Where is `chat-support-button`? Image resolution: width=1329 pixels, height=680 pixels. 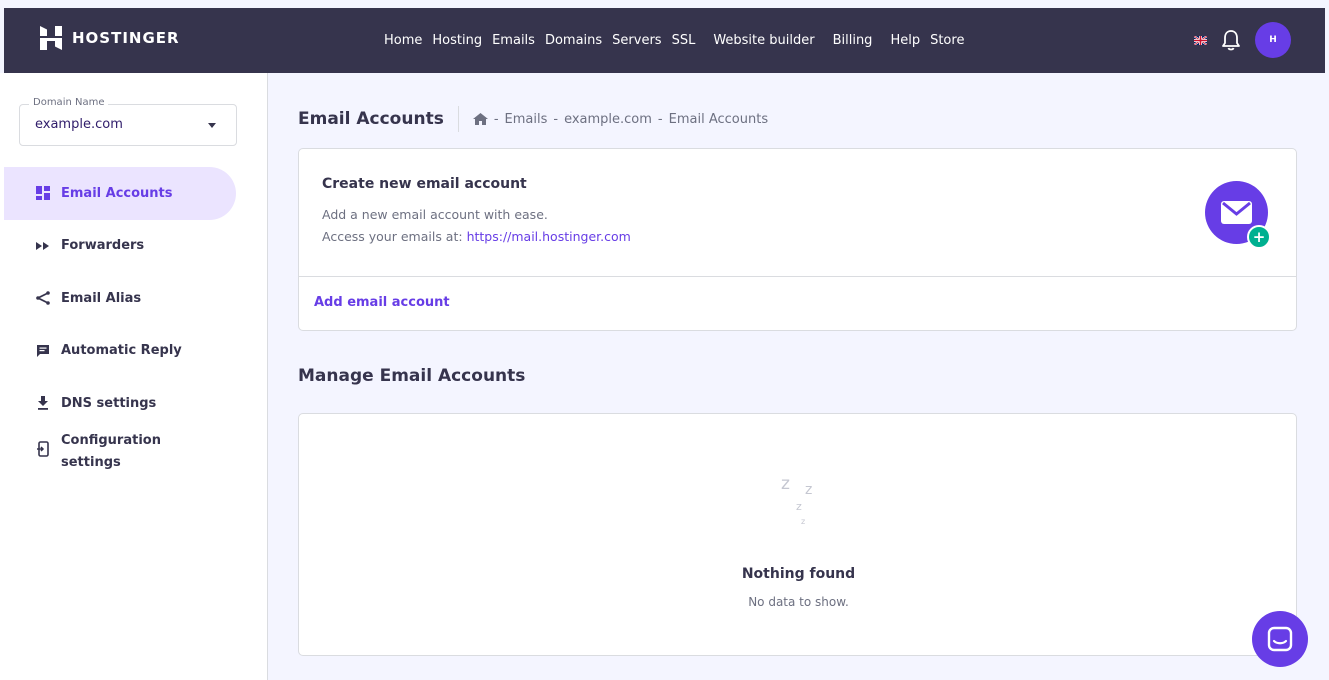
chat-support-button is located at coordinates (1280, 639).